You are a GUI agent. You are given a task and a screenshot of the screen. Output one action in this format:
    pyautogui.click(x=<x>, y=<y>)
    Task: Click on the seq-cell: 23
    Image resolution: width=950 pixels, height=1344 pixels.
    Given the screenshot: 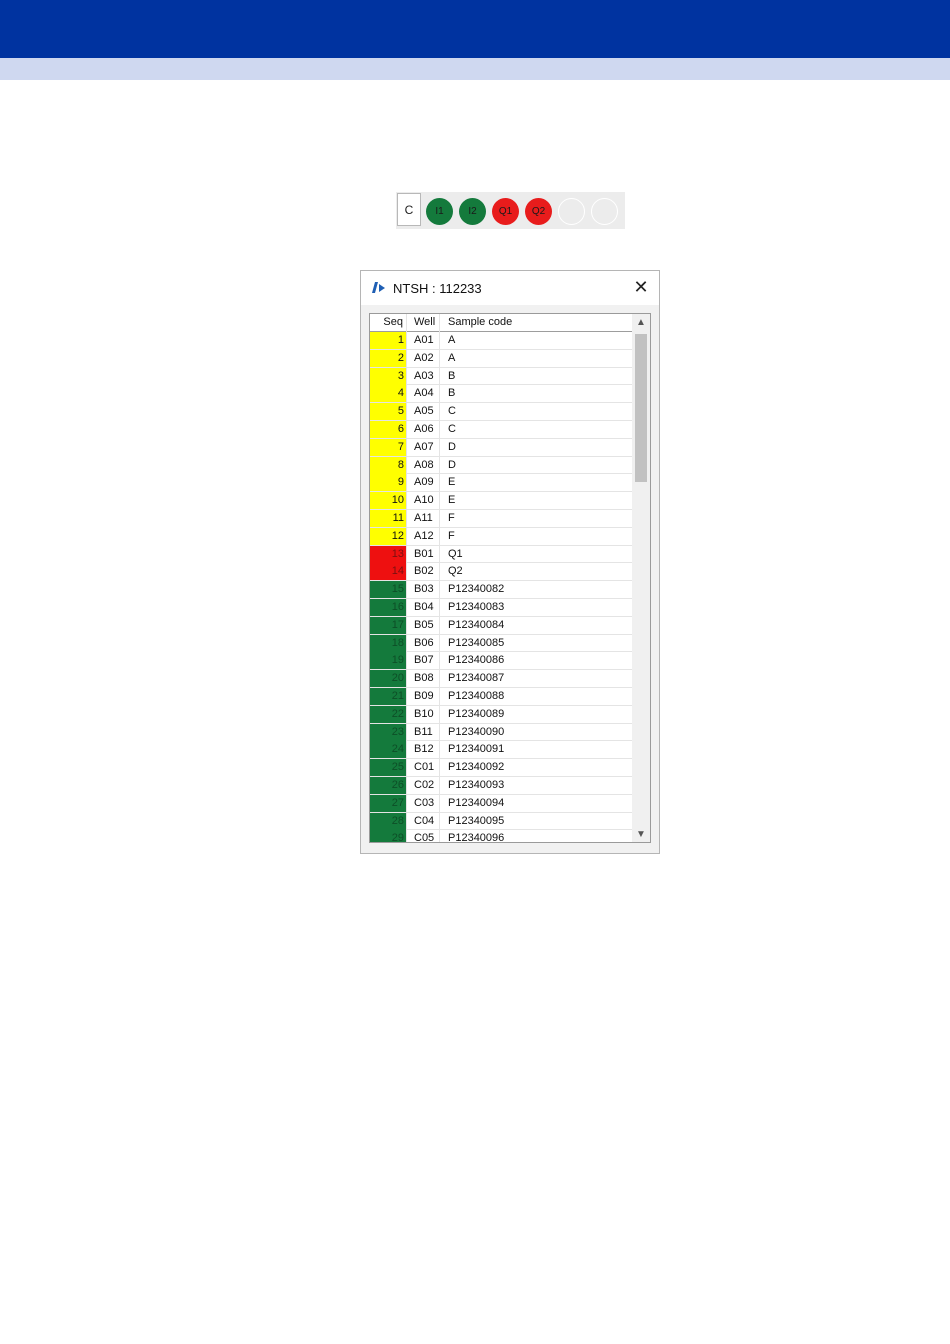 What is the action you would take?
    pyautogui.click(x=388, y=732)
    